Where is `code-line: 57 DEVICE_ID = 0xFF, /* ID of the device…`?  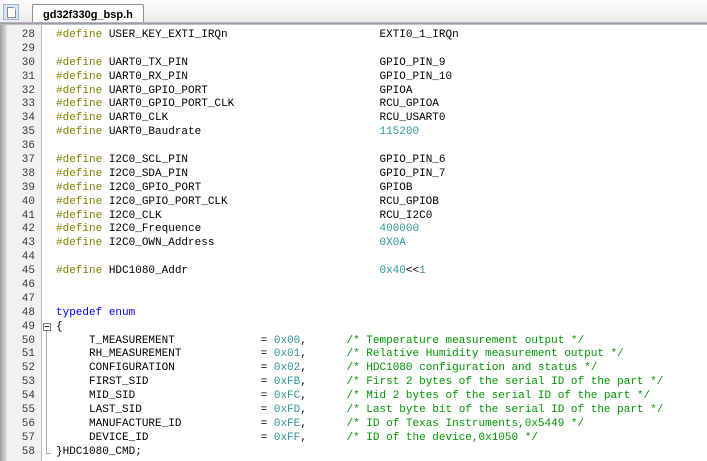
code-line: 57 DEVICE_ID = 0xFF, /* ID of the device… is located at coordinates (357, 438).